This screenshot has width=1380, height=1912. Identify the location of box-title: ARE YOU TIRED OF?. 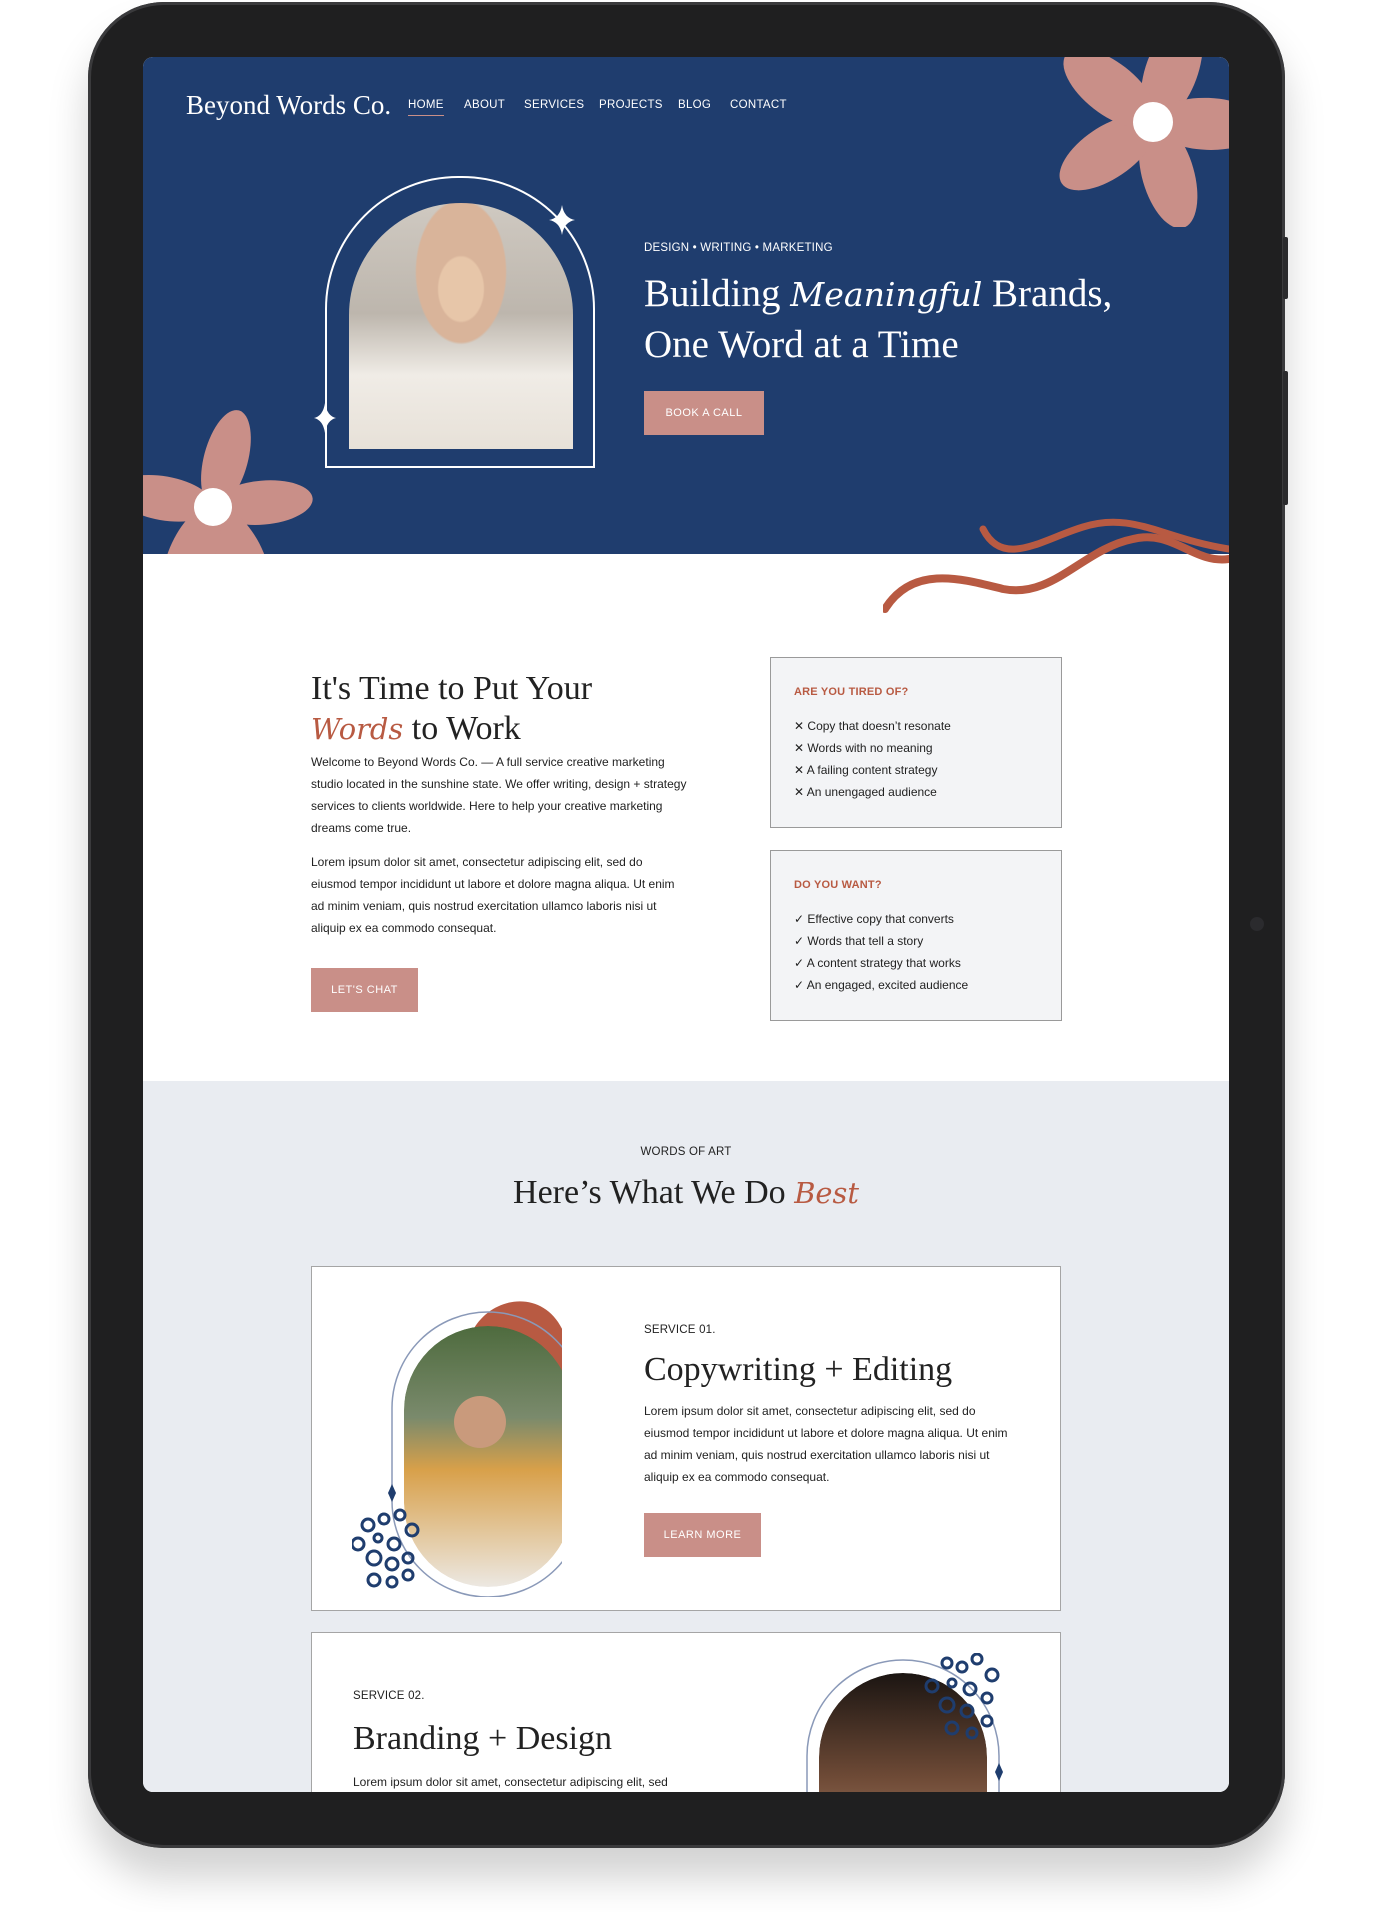
(851, 692).